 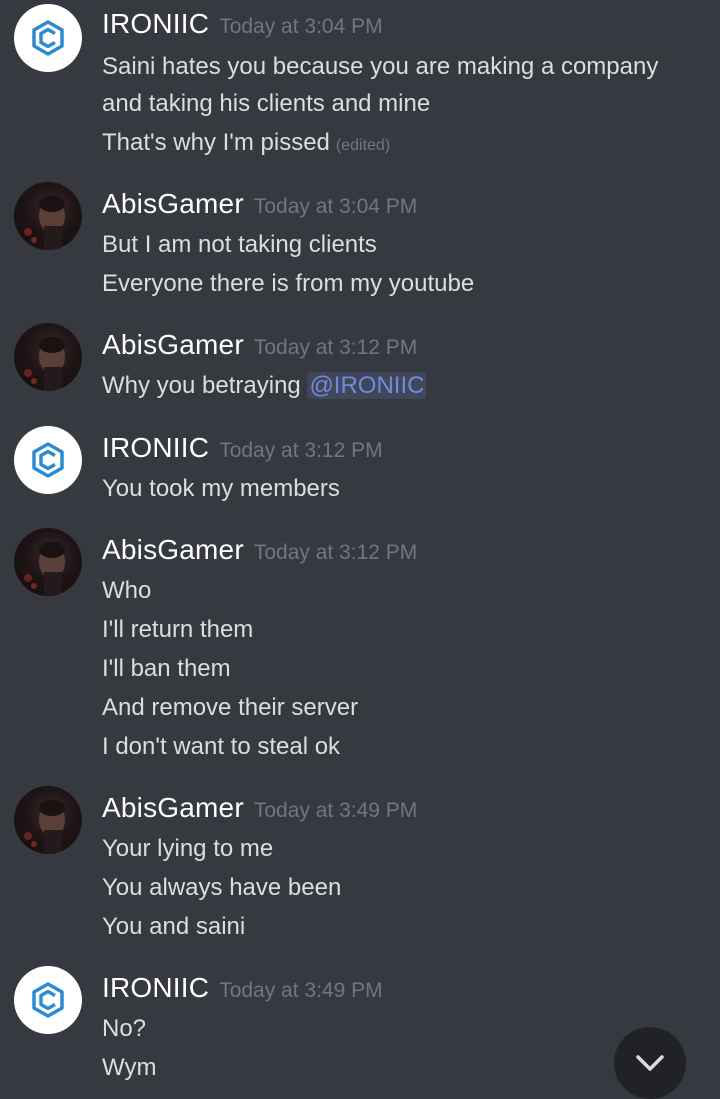 I want to click on message-line: Your lying to me, so click(x=188, y=848).